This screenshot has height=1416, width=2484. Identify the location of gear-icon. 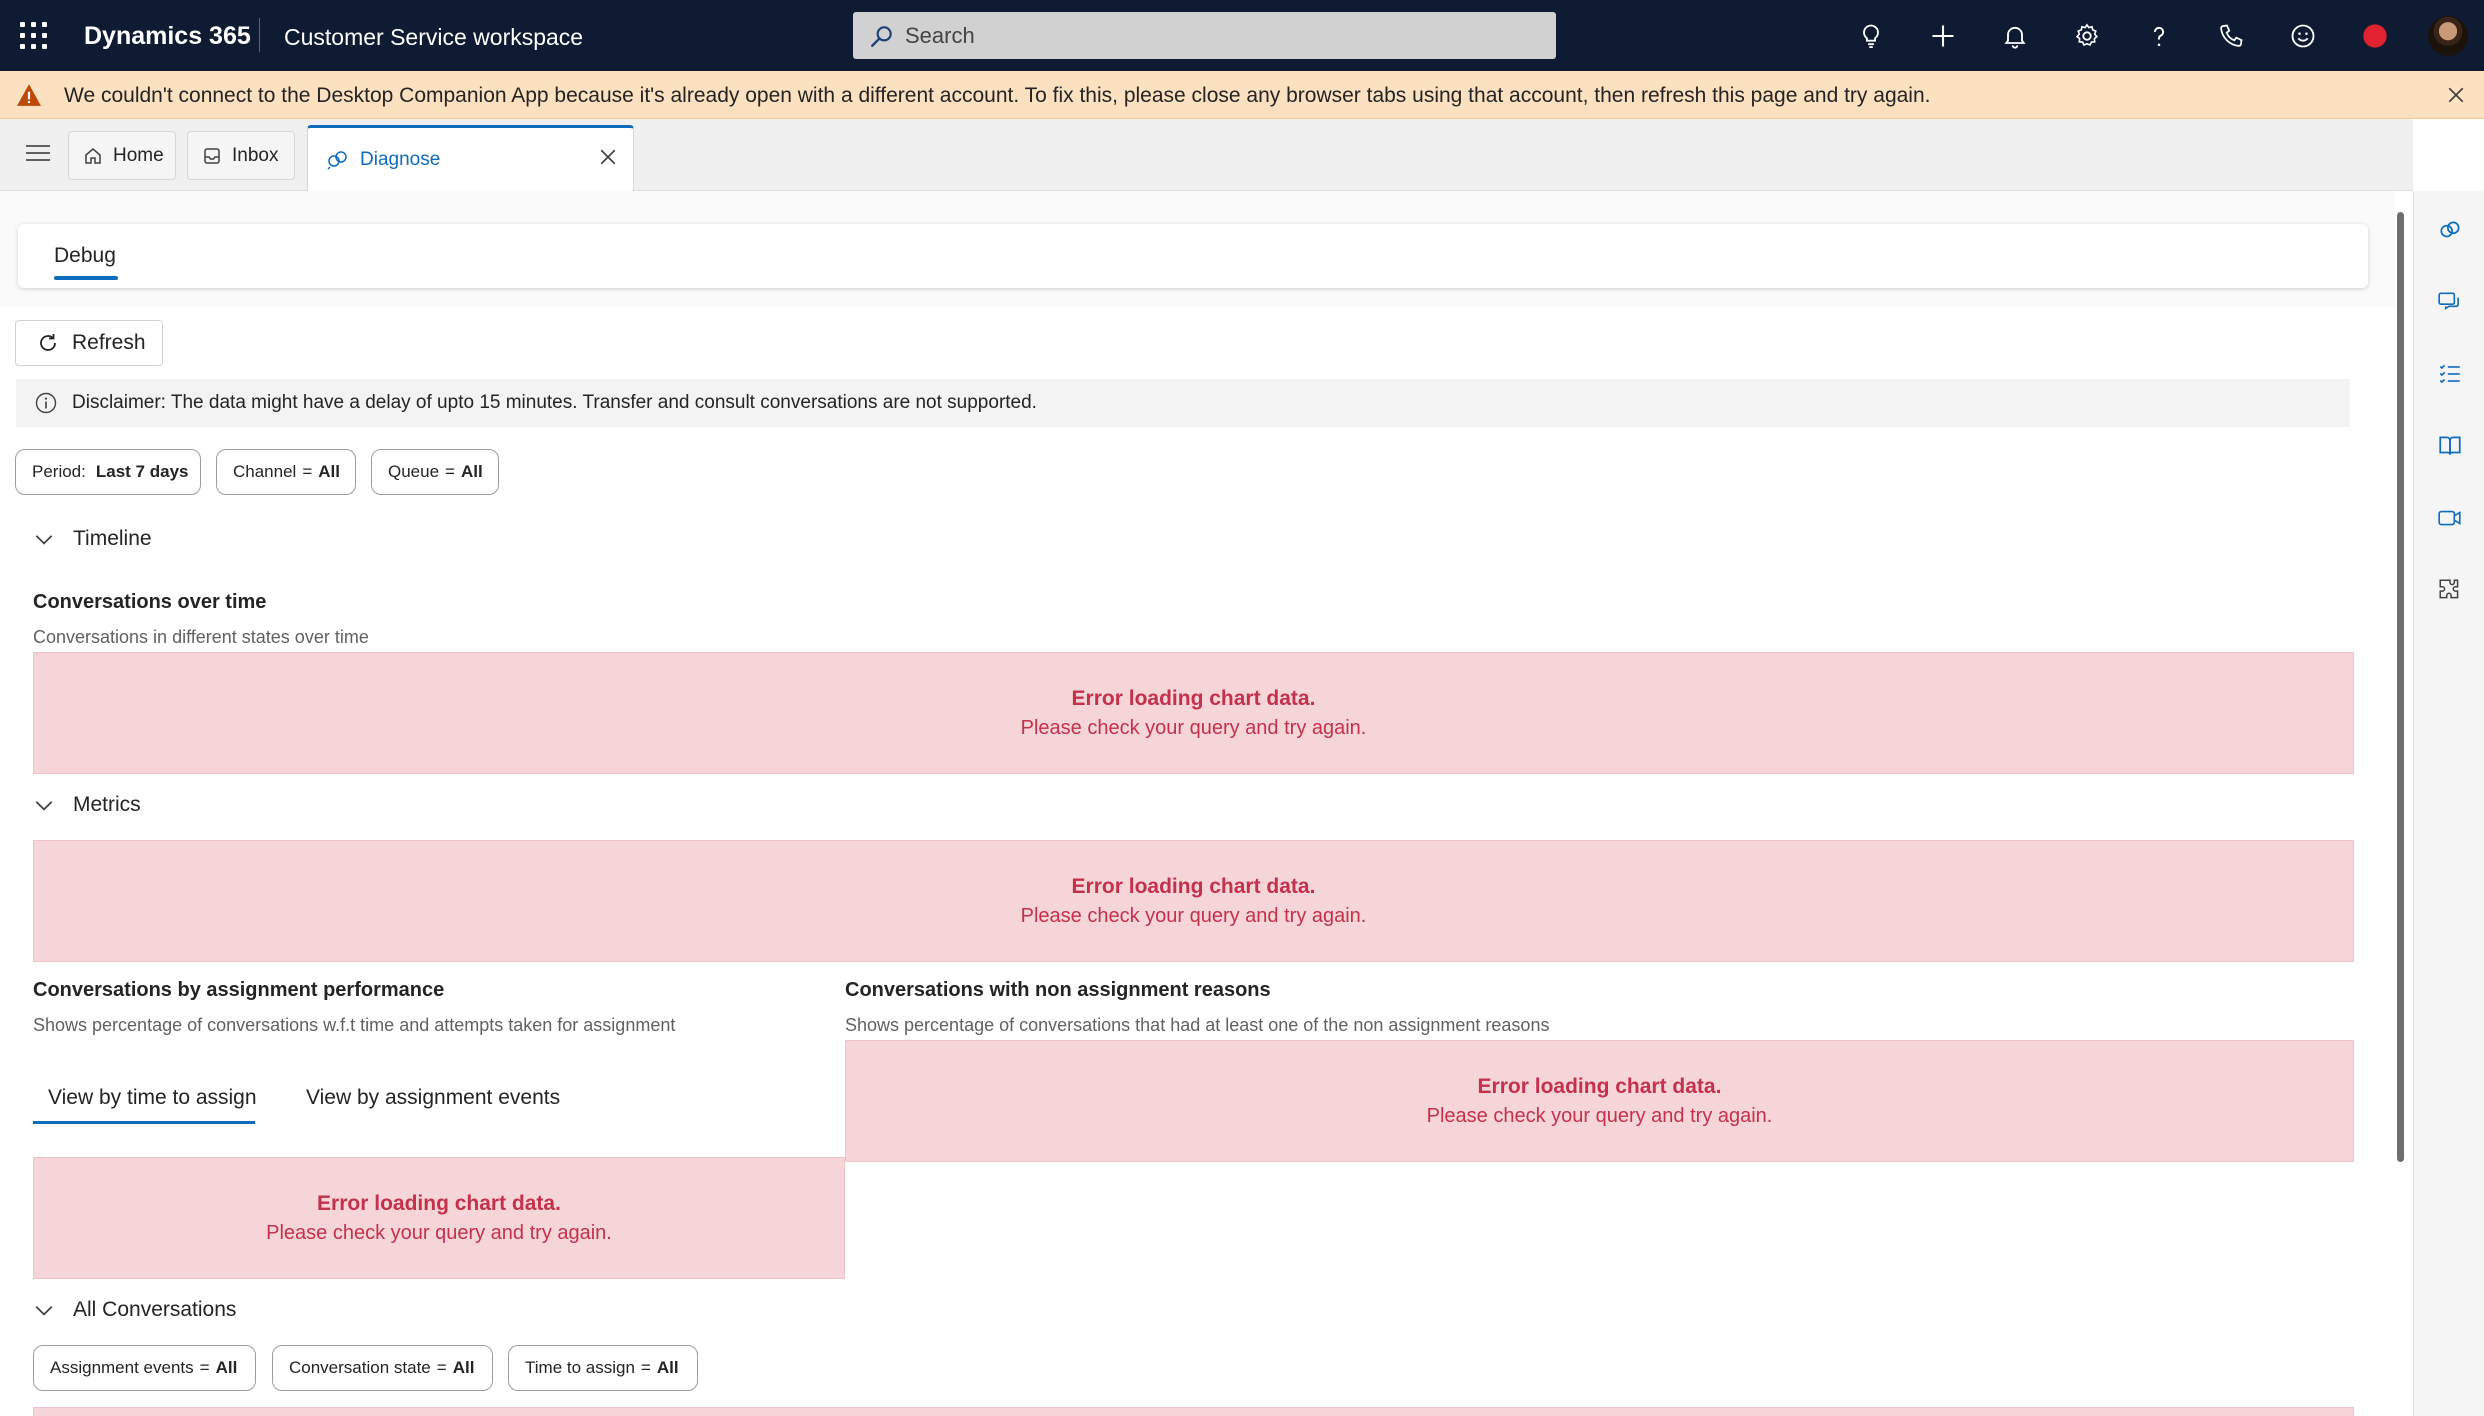
(2087, 36).